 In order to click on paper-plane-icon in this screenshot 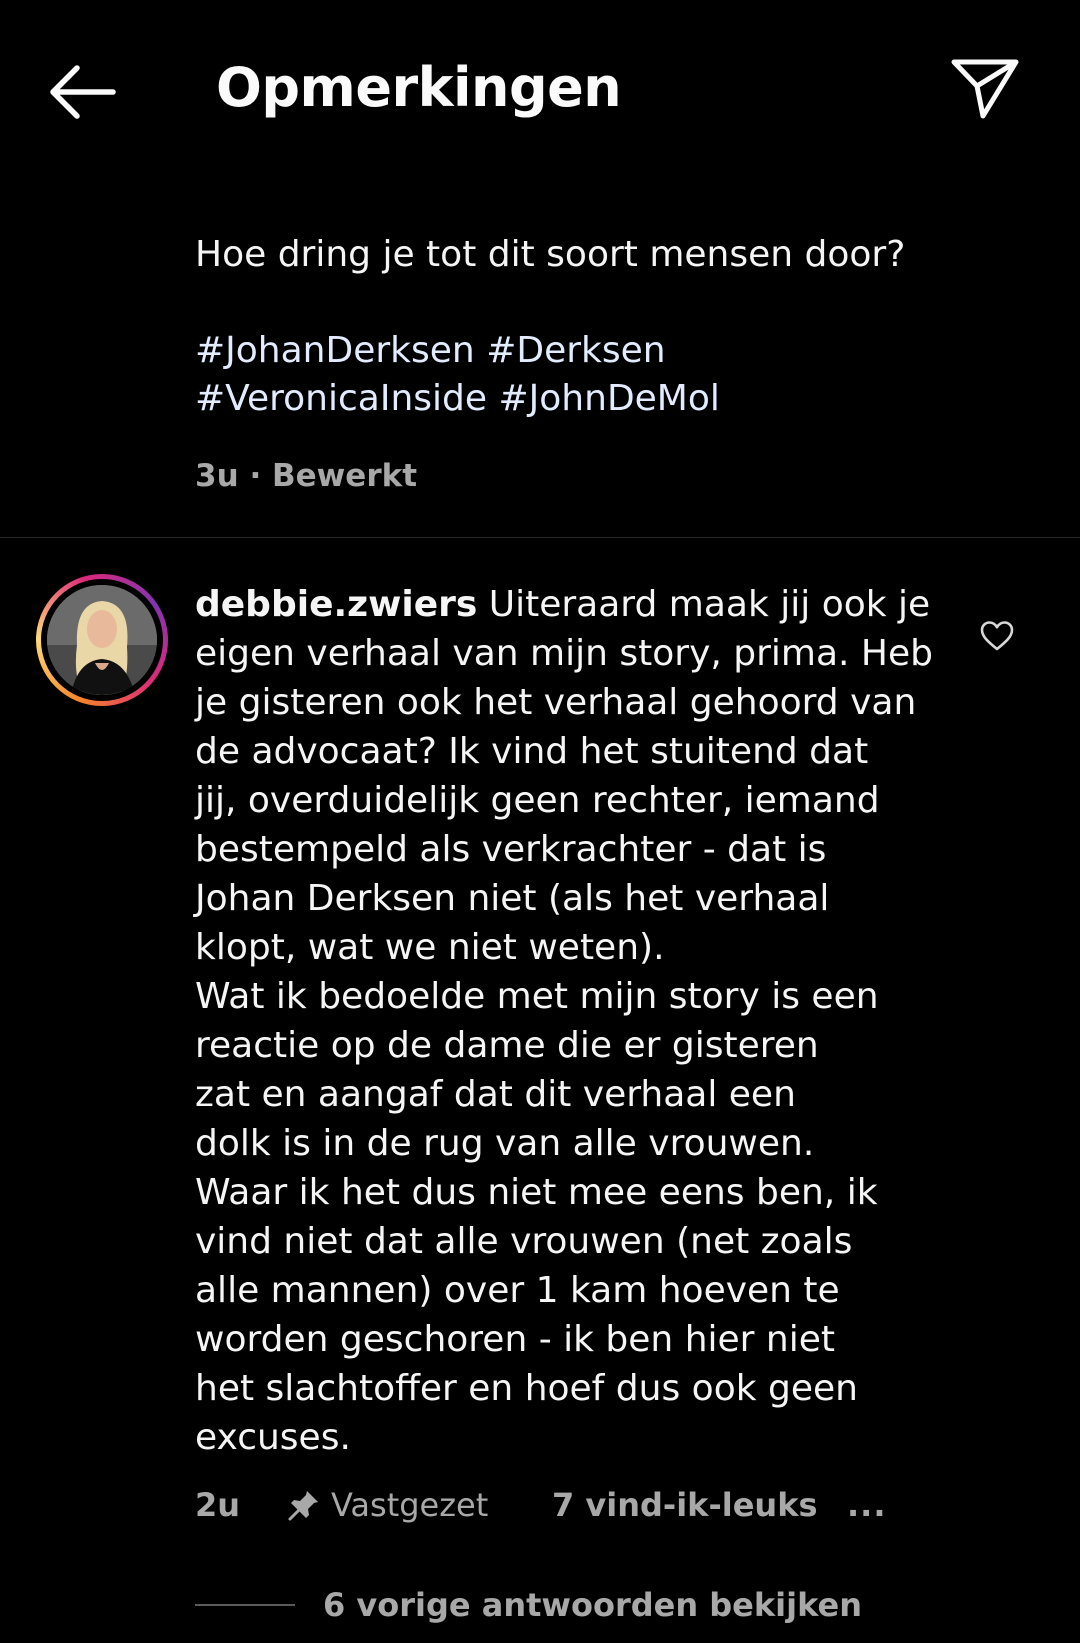, I will do `click(985, 89)`.